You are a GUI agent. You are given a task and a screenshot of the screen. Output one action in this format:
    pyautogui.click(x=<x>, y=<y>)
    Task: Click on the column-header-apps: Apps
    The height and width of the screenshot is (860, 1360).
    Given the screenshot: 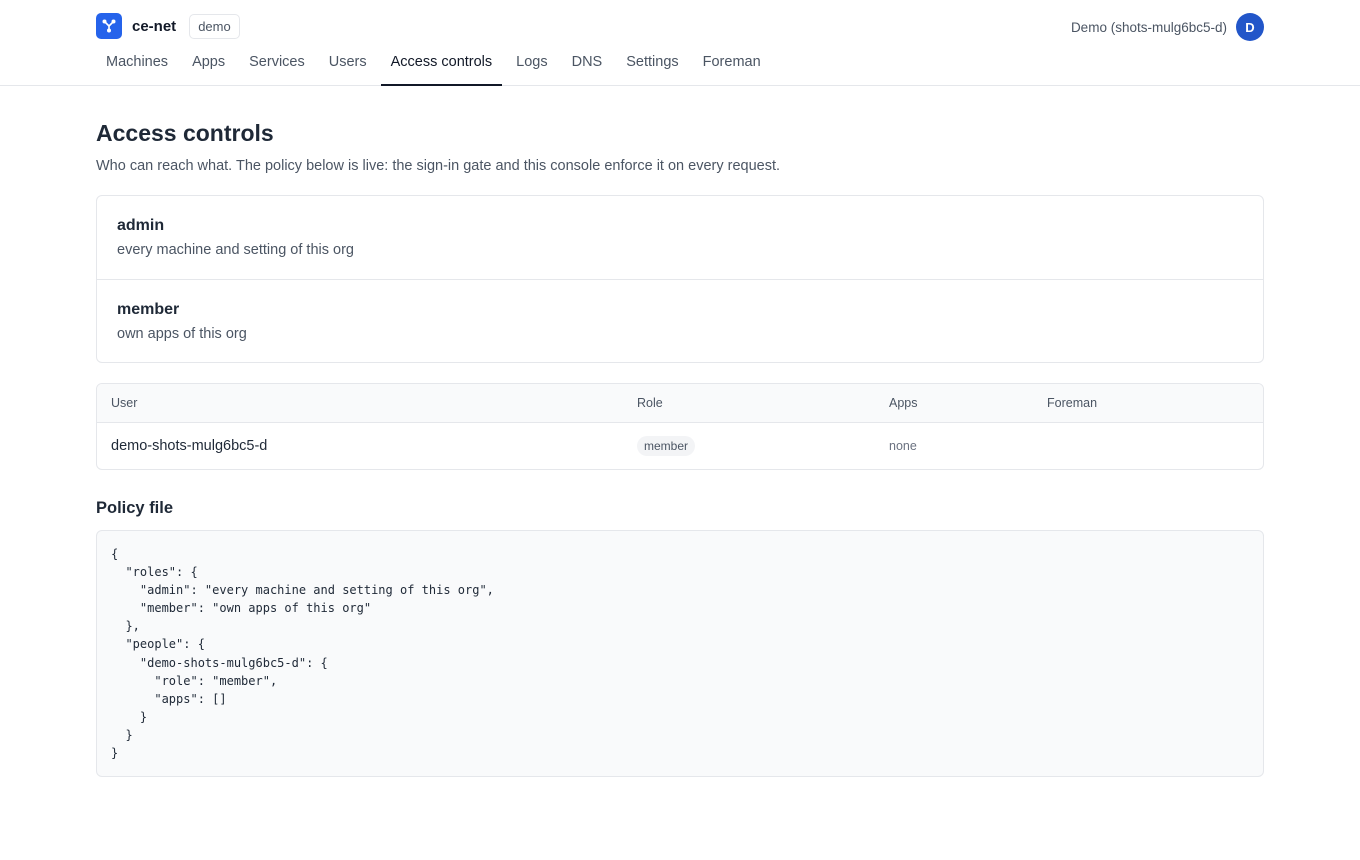 What is the action you would take?
    pyautogui.click(x=903, y=403)
    